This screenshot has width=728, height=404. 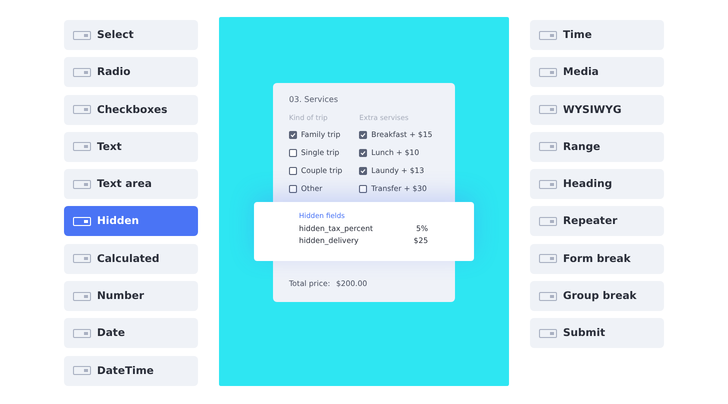 What do you see at coordinates (131, 184) in the screenshot?
I see `field-type-item: Text area` at bounding box center [131, 184].